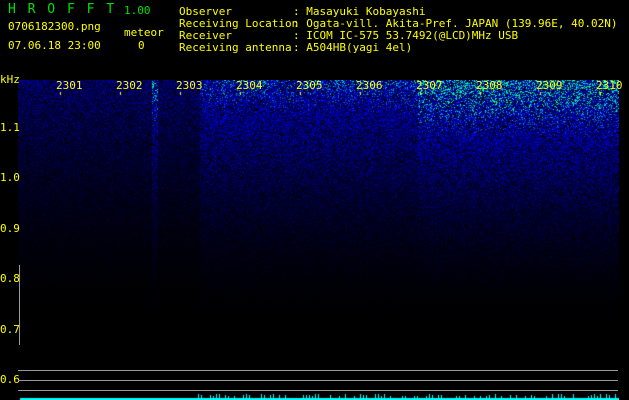 The image size is (629, 400). I want to click on minute-label: 2302, so click(129, 85).